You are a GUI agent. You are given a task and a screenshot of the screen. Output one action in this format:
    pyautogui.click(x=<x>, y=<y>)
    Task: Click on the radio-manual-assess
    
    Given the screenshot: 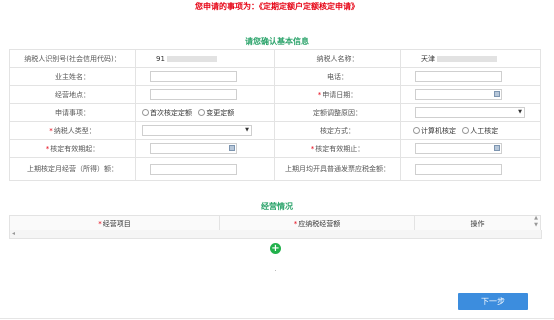 What is the action you would take?
    pyautogui.click(x=466, y=130)
    